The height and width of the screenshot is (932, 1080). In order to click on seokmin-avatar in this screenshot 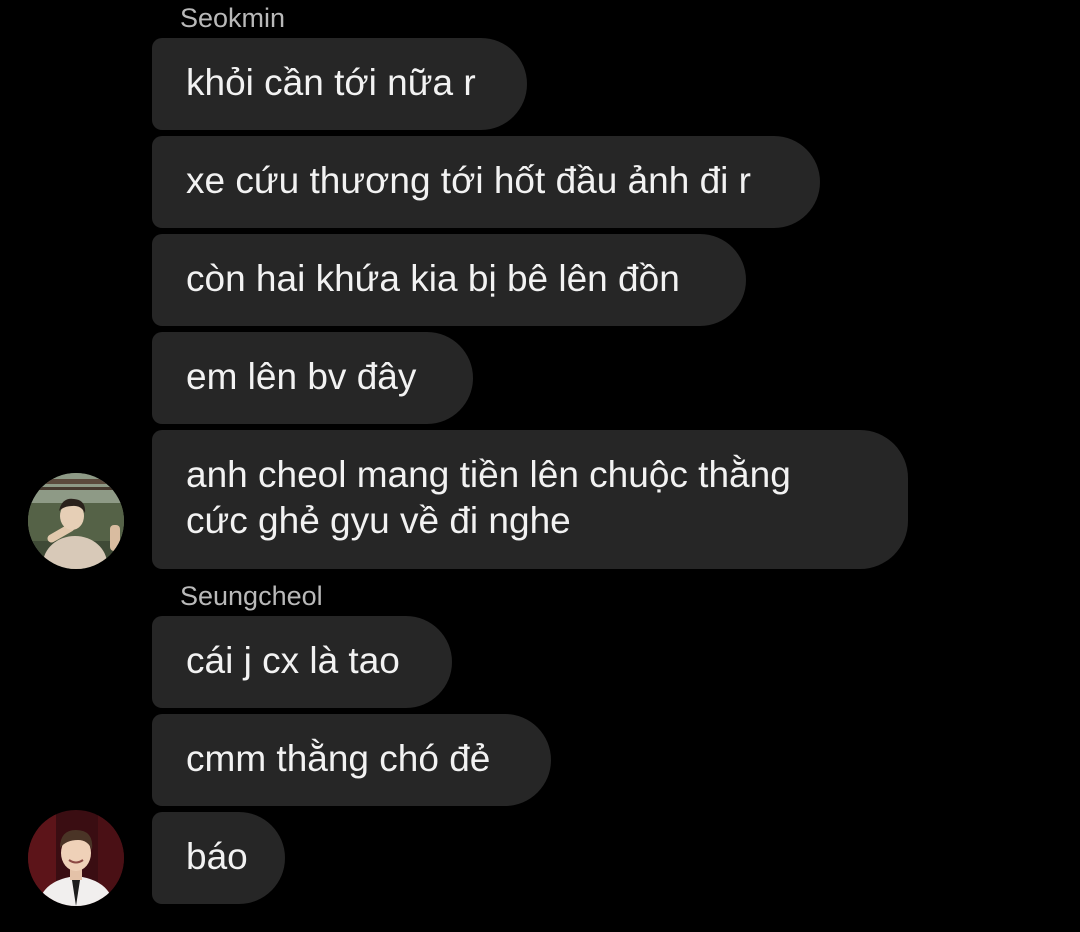, I will do `click(76, 521)`.